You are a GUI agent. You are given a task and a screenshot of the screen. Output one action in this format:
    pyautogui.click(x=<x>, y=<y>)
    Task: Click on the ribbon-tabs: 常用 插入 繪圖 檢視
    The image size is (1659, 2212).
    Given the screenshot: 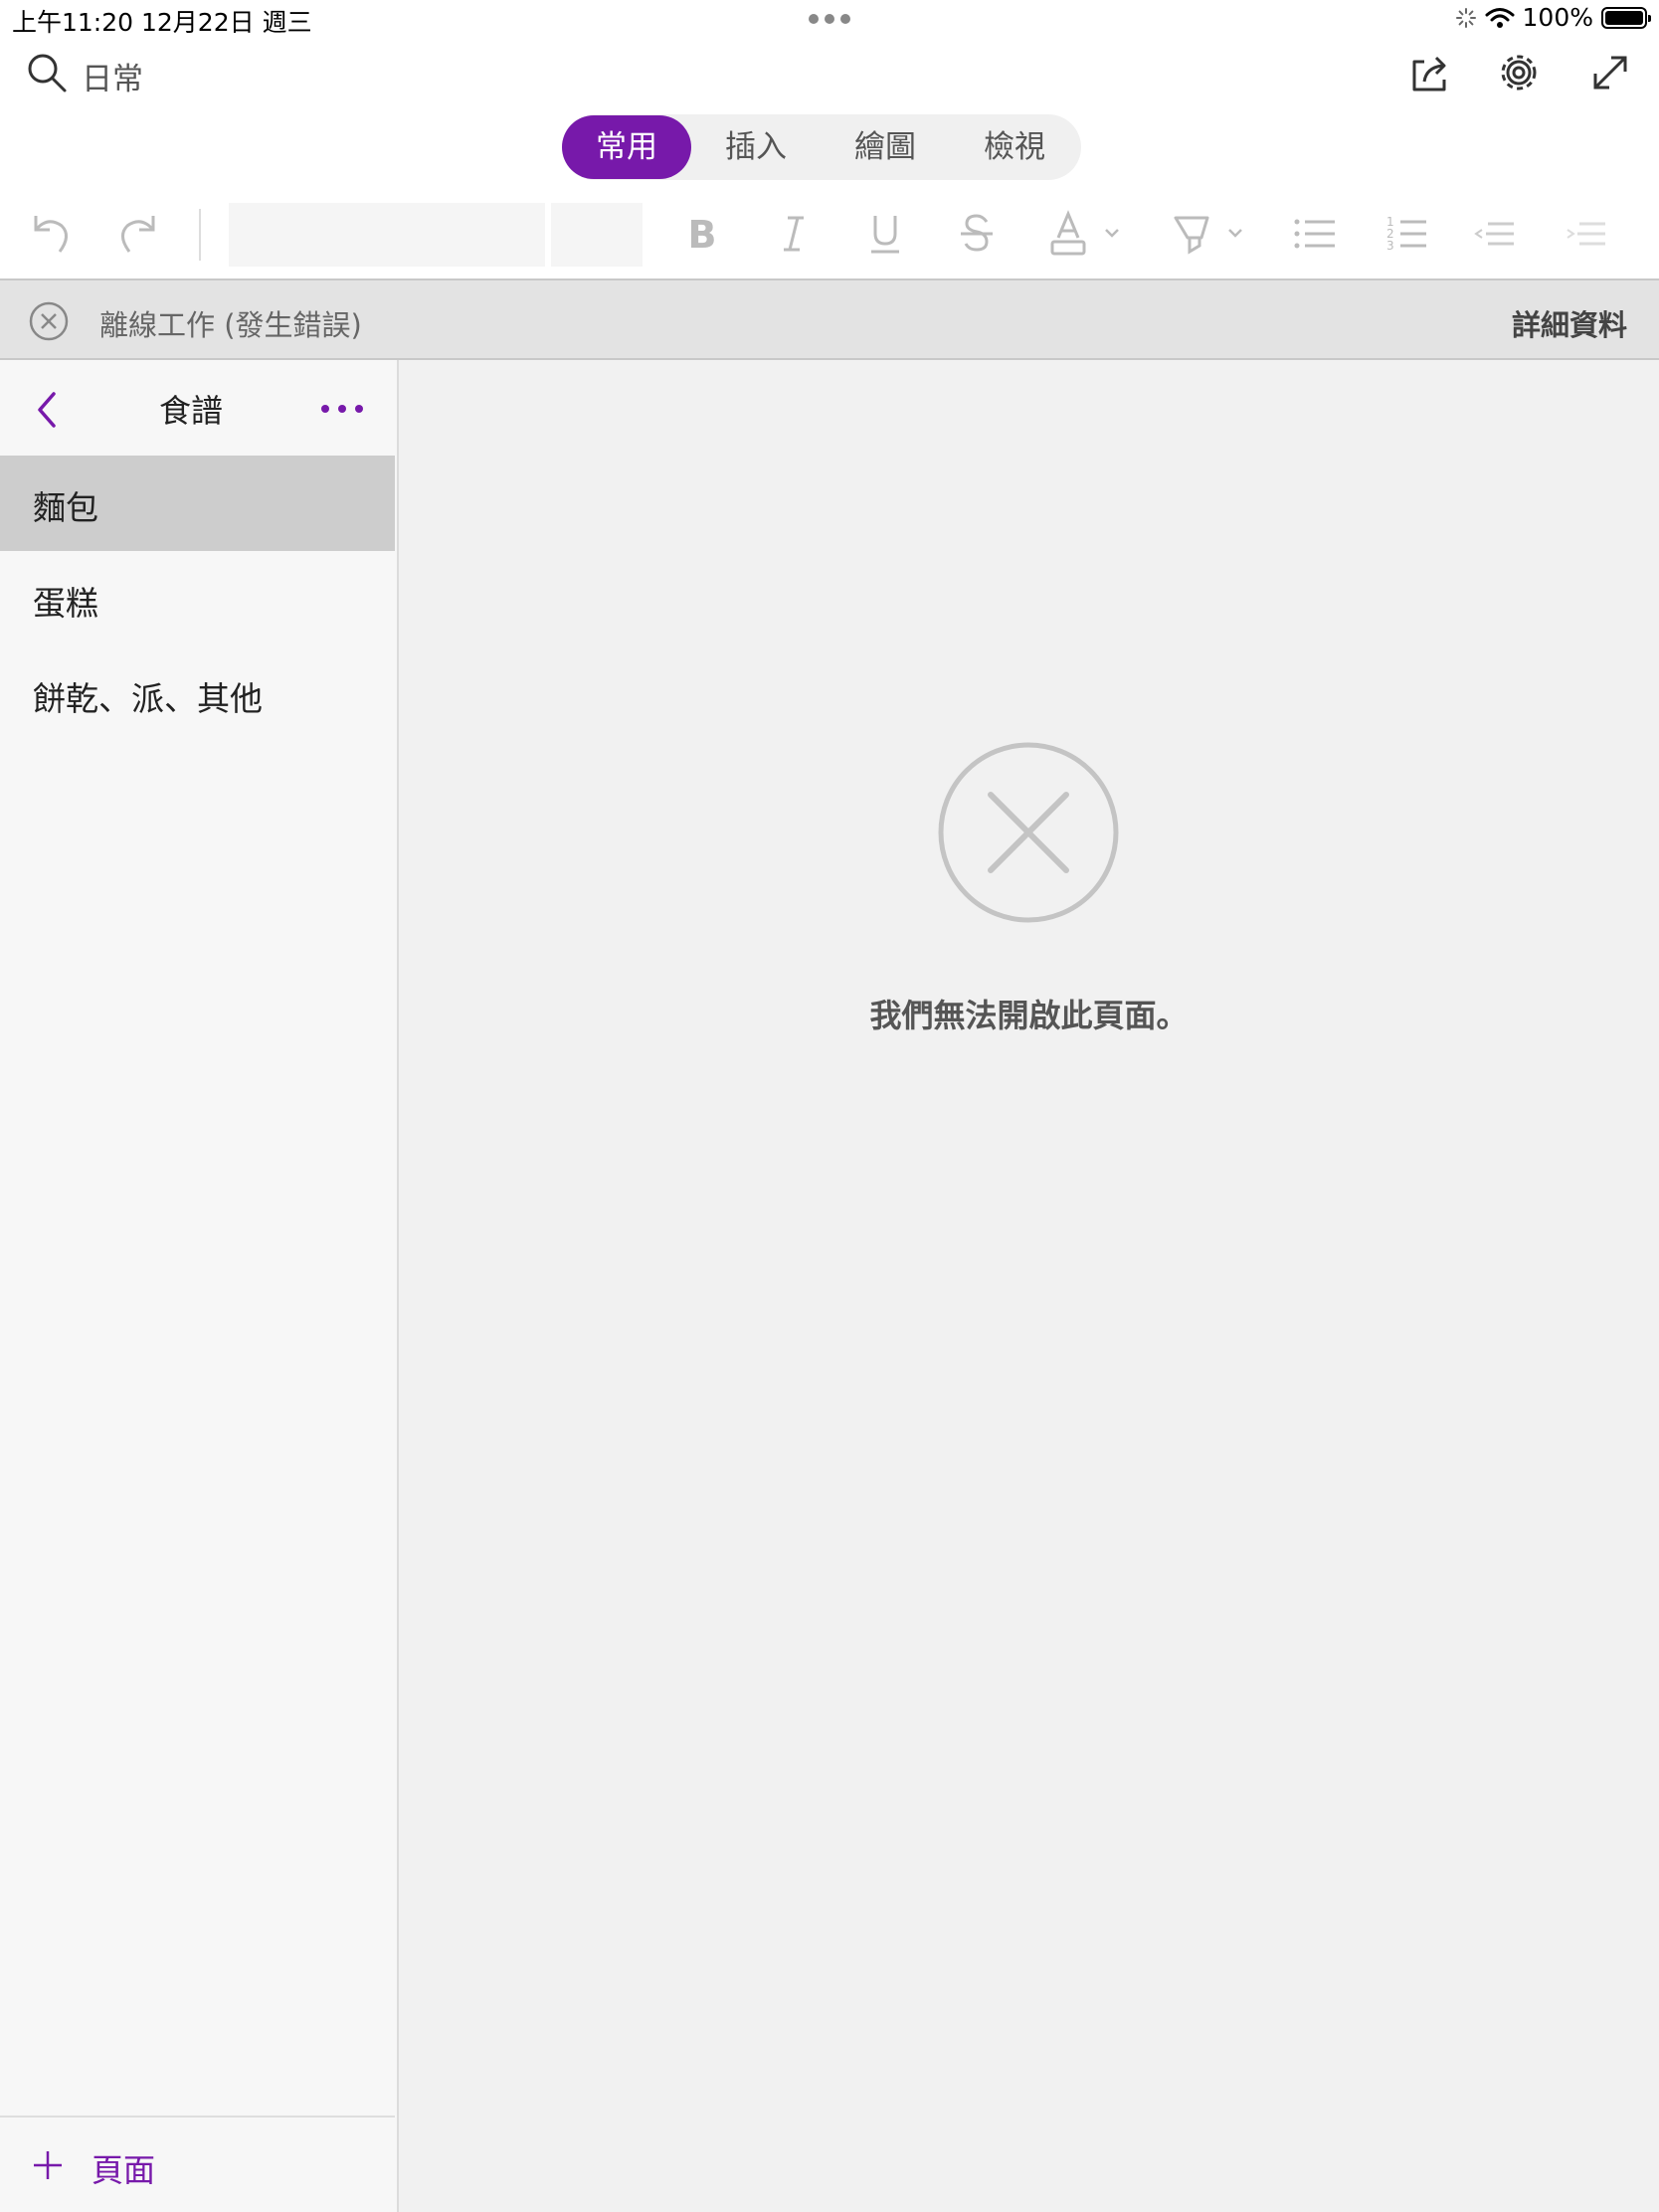 What is the action you would take?
    pyautogui.click(x=821, y=147)
    